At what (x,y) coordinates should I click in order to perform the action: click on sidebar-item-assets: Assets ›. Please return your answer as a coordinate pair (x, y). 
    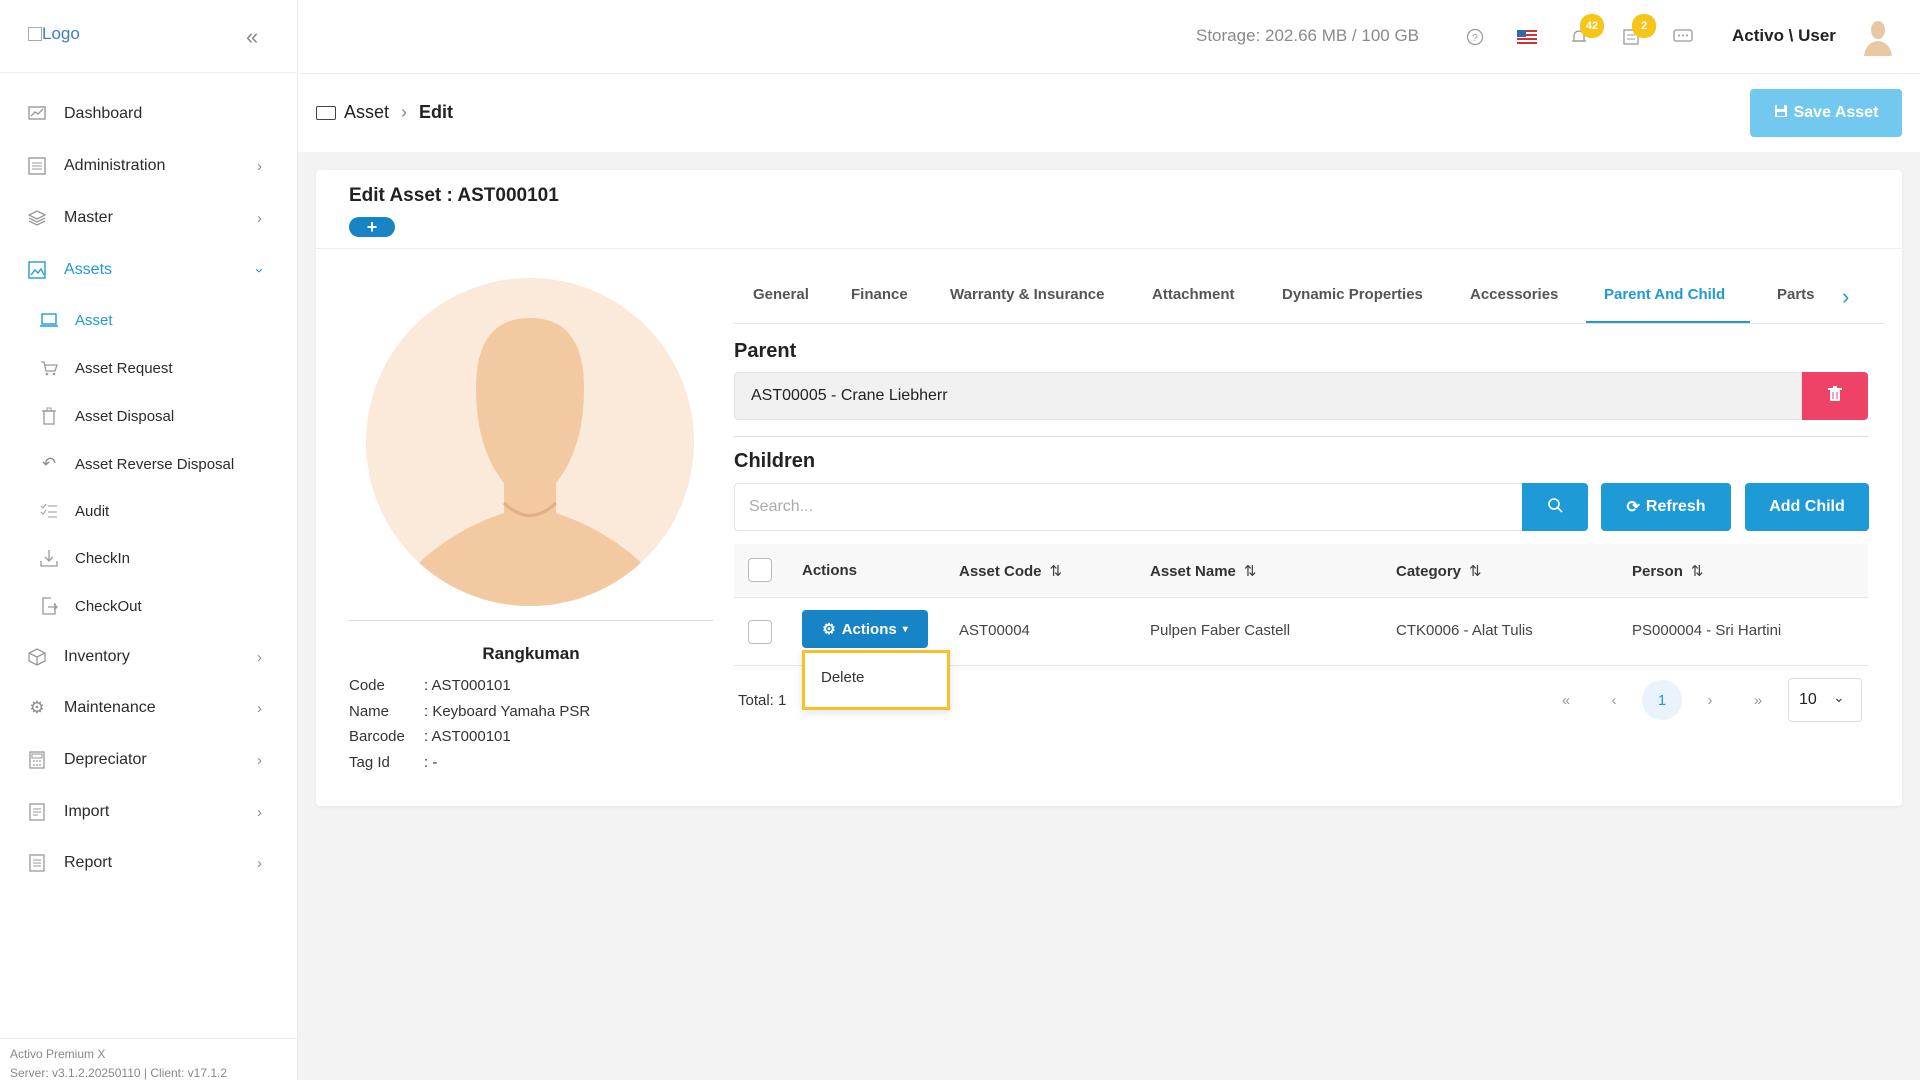
    Looking at the image, I should click on (149, 270).